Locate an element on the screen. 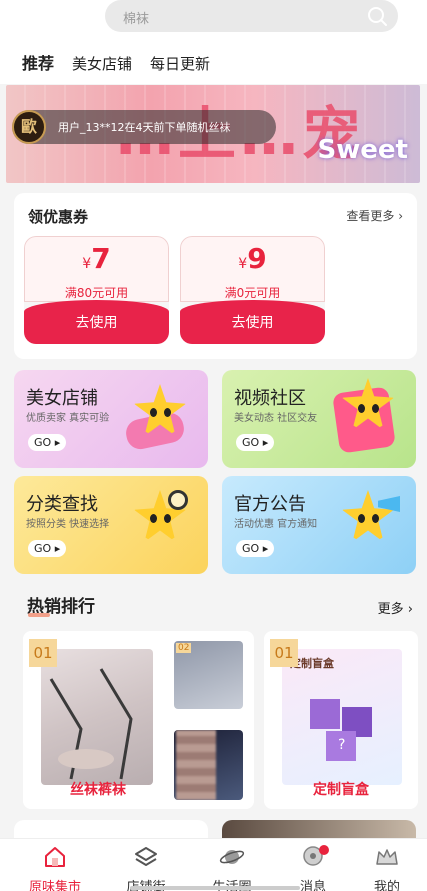  coupon-more-link: 查看更多 › is located at coordinates (374, 215).